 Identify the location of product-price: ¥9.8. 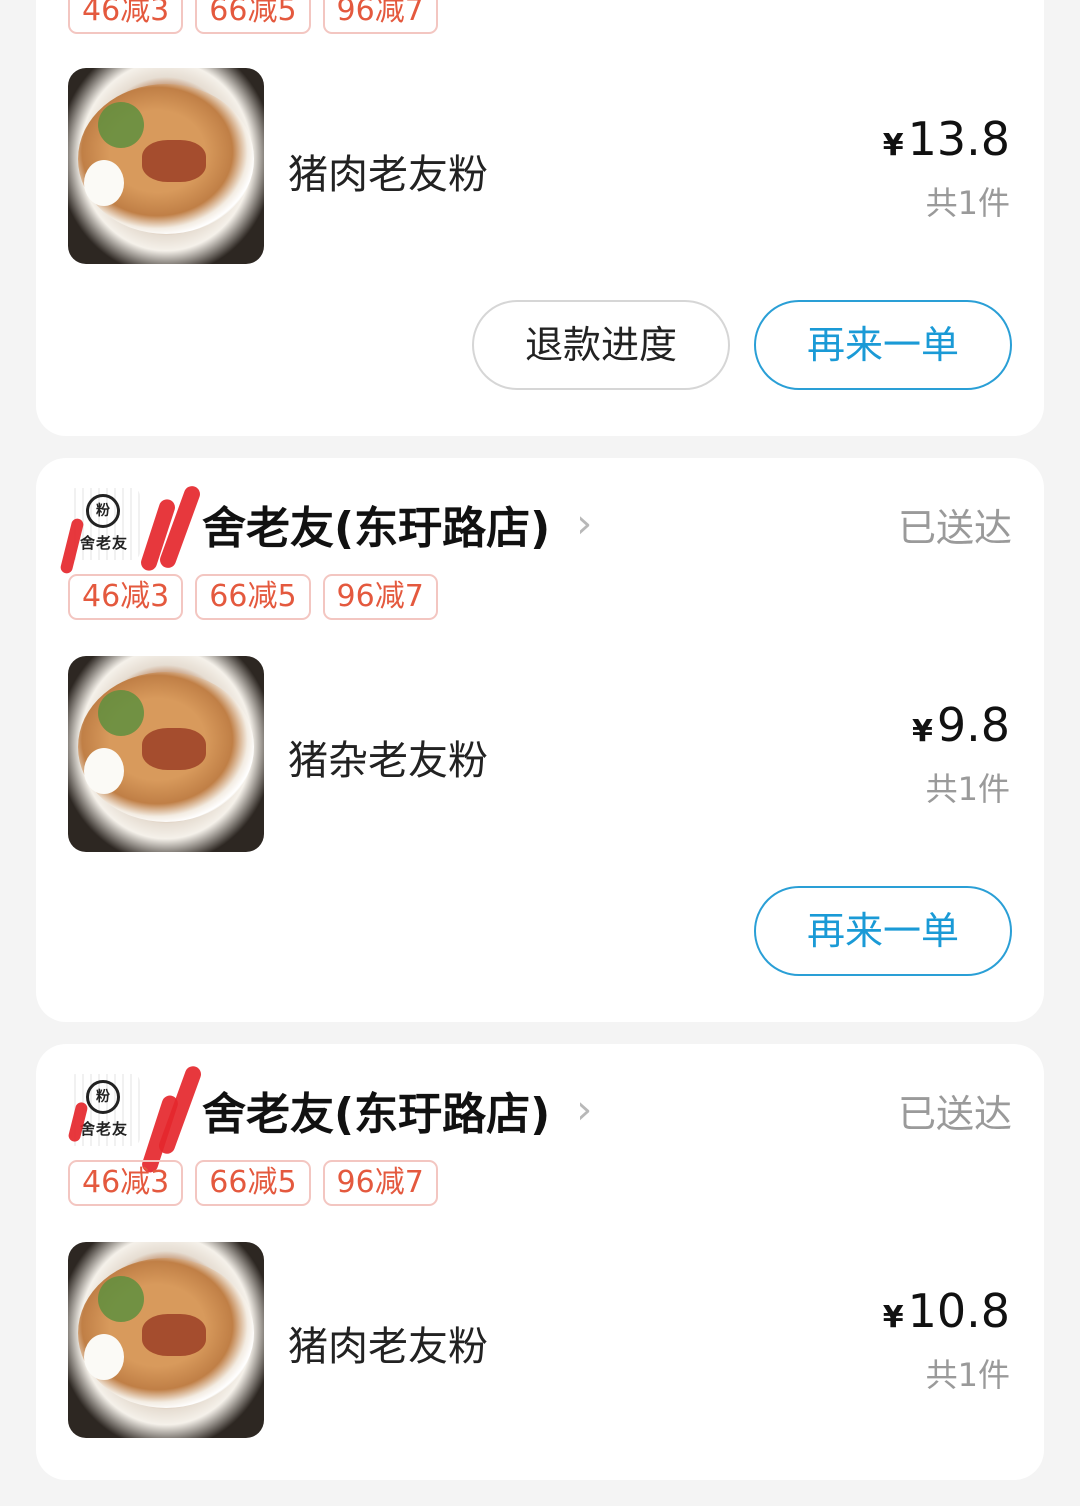
(961, 725).